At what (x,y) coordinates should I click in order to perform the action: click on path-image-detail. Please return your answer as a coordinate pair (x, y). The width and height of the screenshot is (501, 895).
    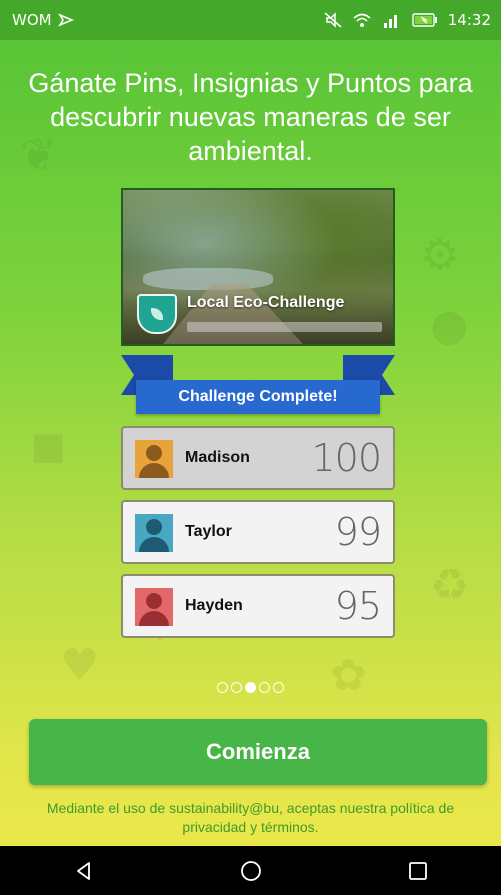
    Looking at the image, I should click on (233, 314).